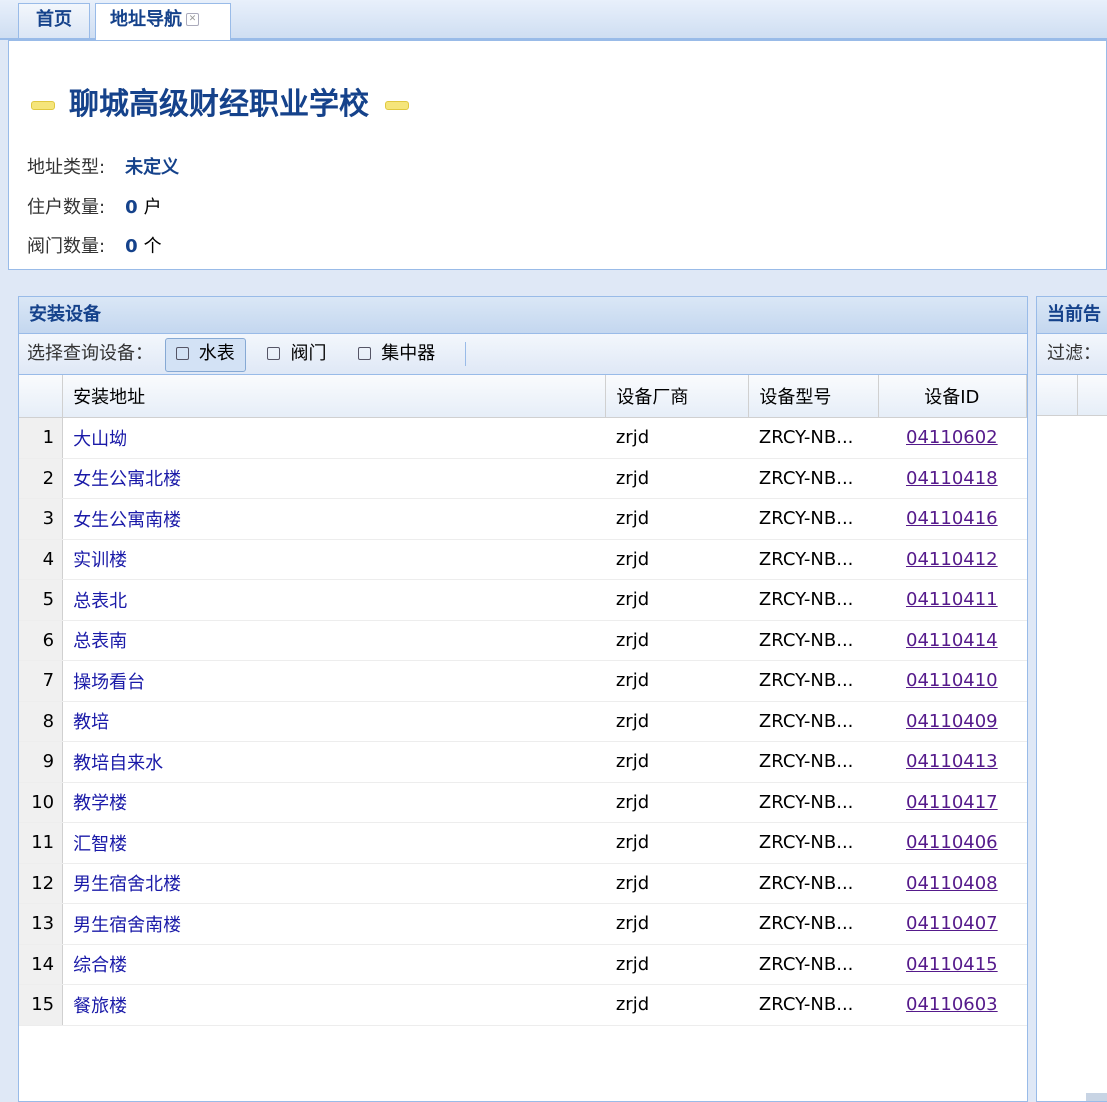  What do you see at coordinates (952, 599) in the screenshot?
I see `device-id-link: 04110411` at bounding box center [952, 599].